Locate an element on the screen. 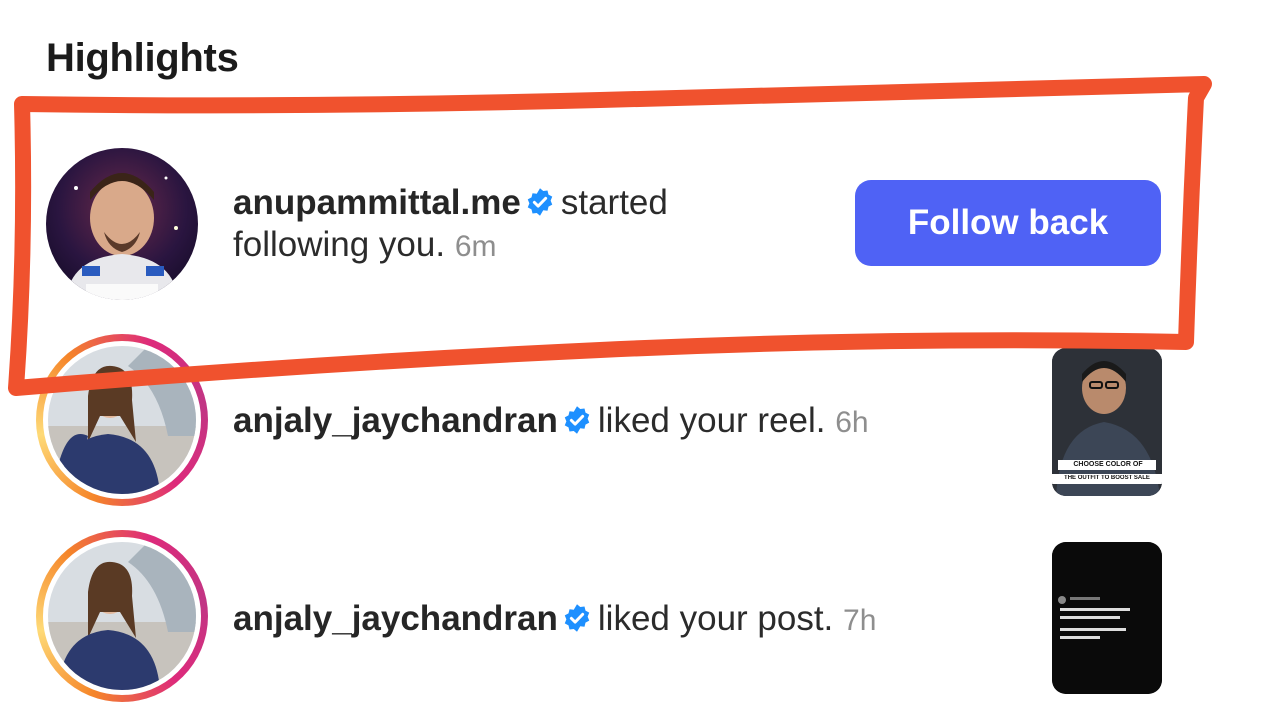 The width and height of the screenshot is (1280, 720). section-title: Highlights is located at coordinates (142, 58).